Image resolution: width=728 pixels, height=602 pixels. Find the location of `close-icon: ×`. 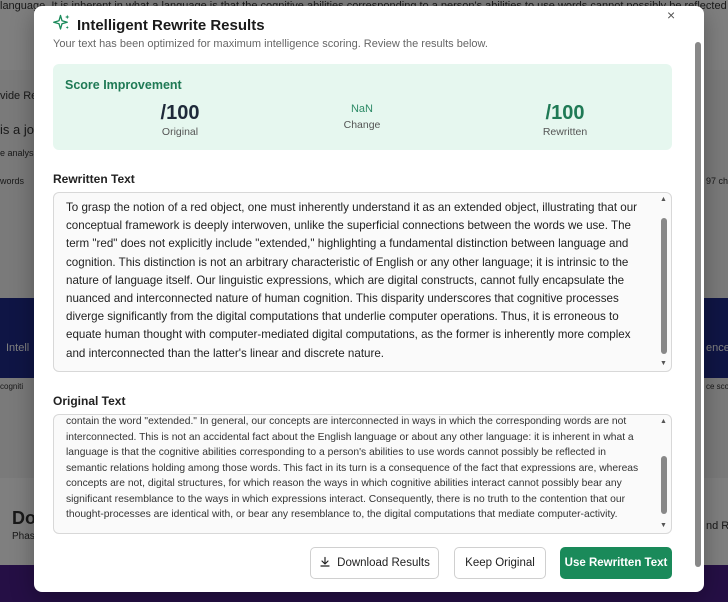

close-icon: × is located at coordinates (671, 15).